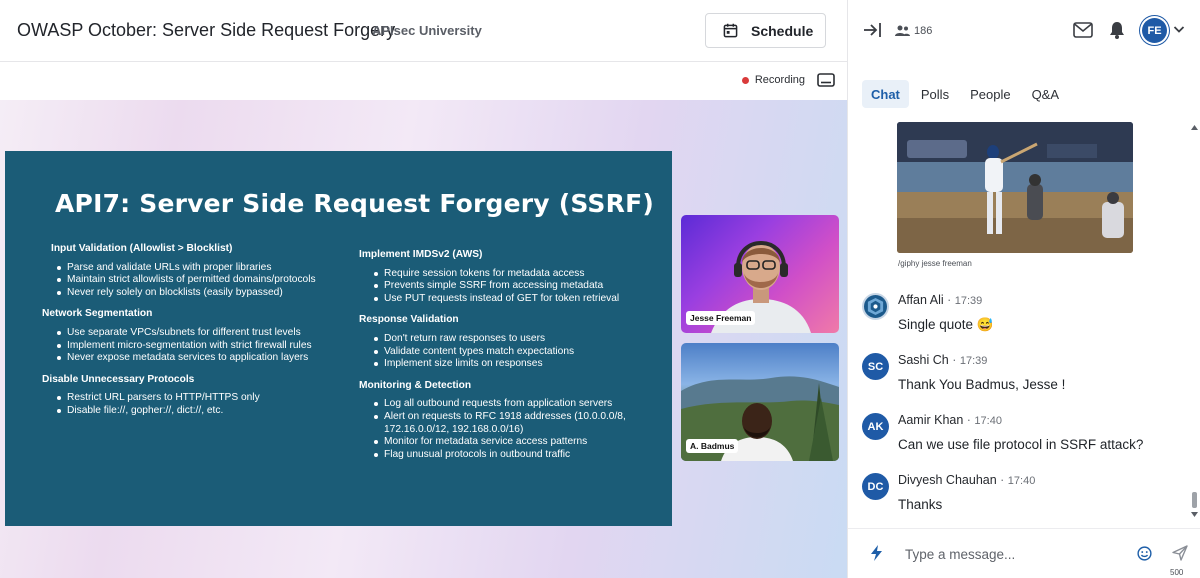  Describe the element at coordinates (923, 31) in the screenshot. I see `attendee-count: 186` at that location.